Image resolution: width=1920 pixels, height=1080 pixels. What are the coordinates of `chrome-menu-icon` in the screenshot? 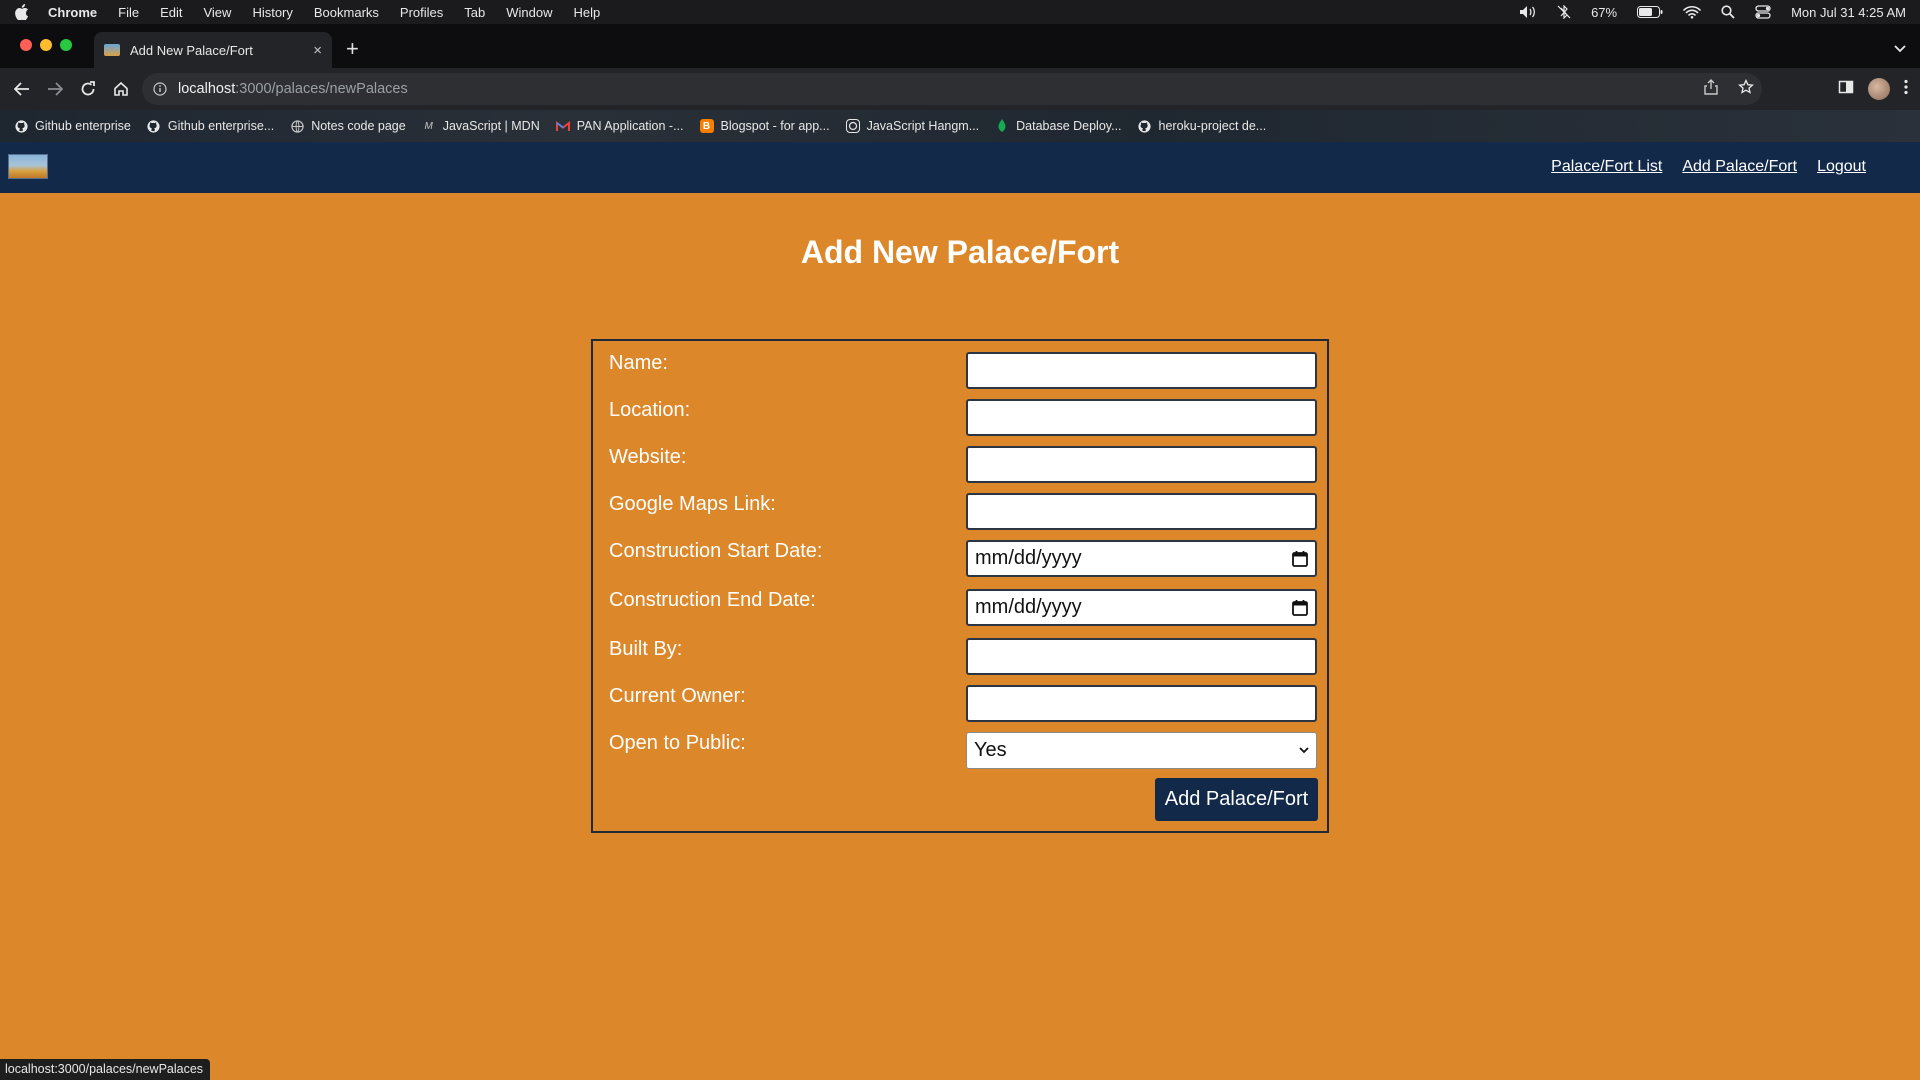 It's located at (1906, 89).